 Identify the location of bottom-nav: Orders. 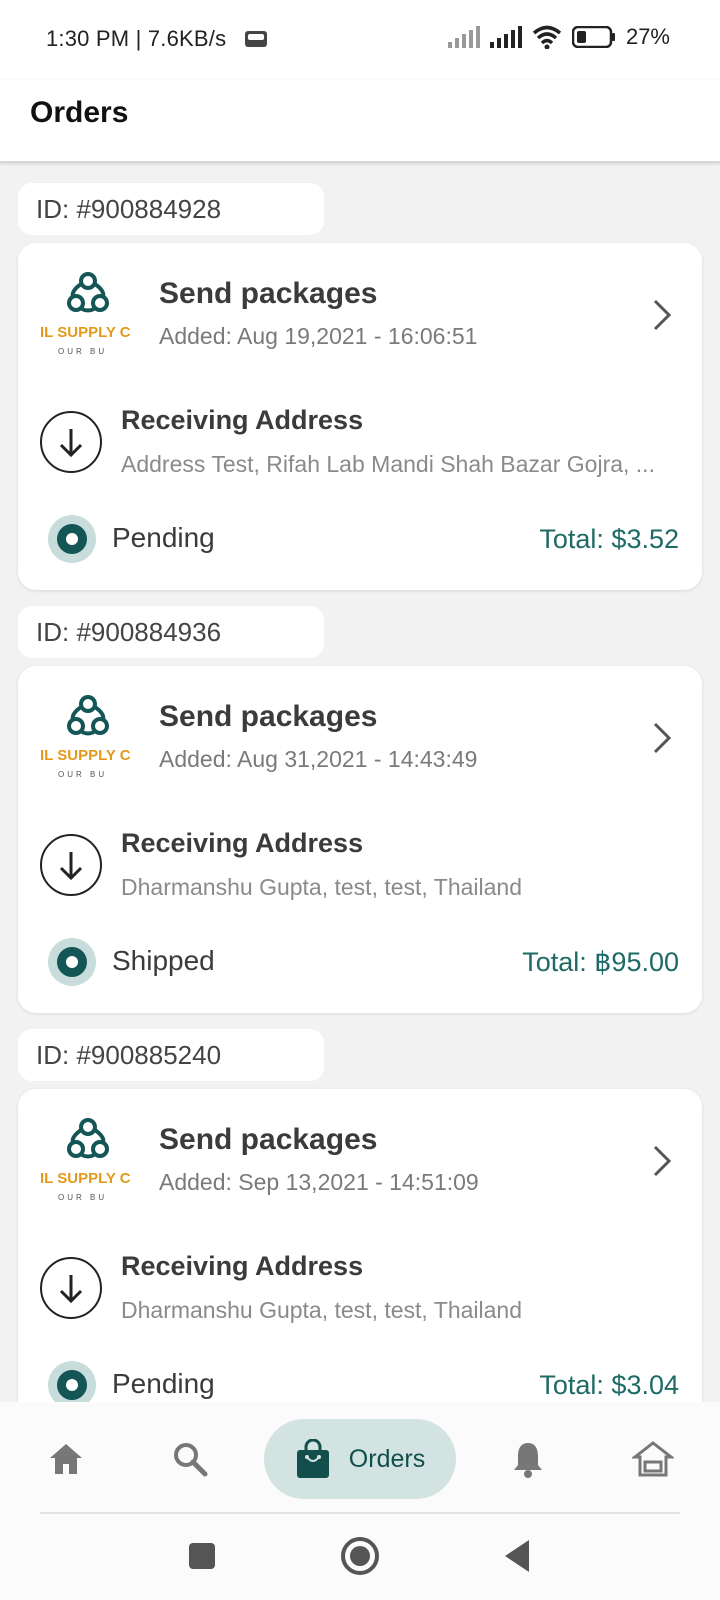
(360, 1459).